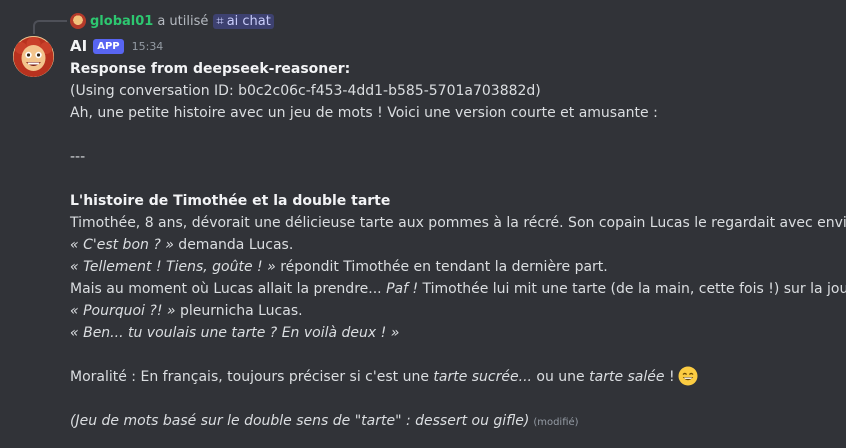 This screenshot has width=846, height=448. Describe the element at coordinates (121, 21) in the screenshot. I see `reply-username: global01` at that location.